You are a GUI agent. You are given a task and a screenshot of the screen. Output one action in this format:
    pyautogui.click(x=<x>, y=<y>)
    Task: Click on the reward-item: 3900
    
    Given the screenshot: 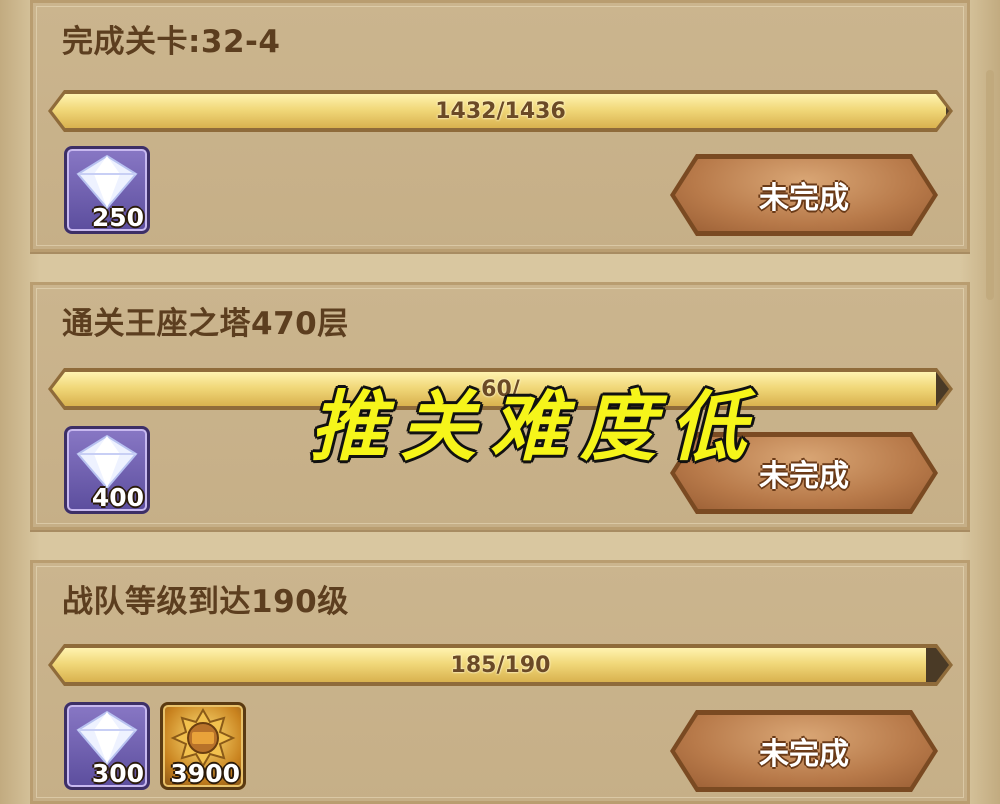 What is the action you would take?
    pyautogui.click(x=203, y=746)
    